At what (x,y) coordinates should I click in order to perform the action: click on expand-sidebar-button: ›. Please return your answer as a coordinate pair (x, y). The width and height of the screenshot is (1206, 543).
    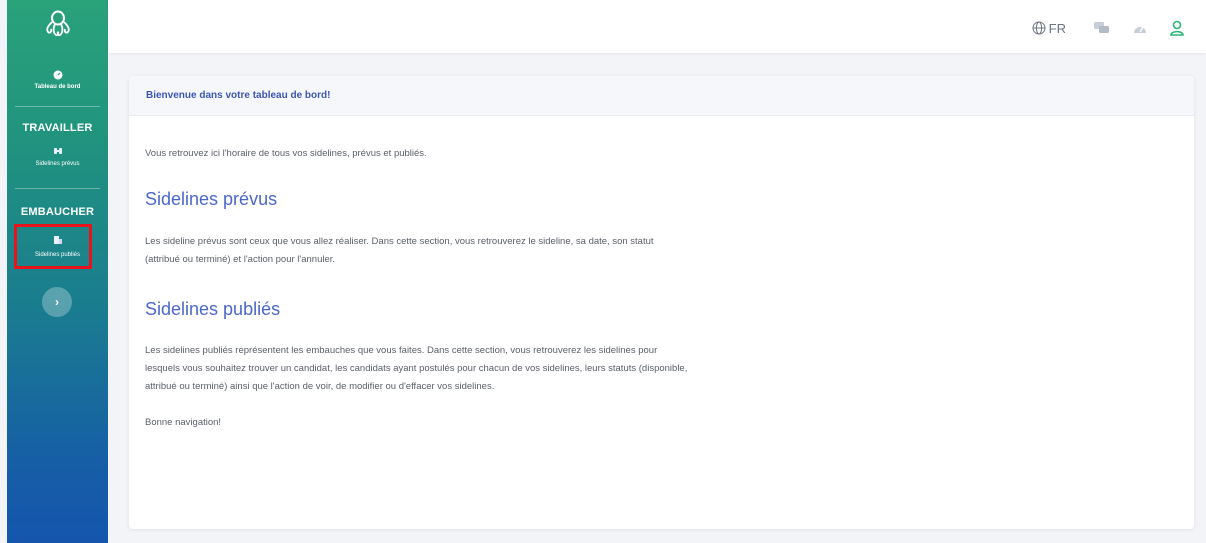
    Looking at the image, I should click on (57, 302).